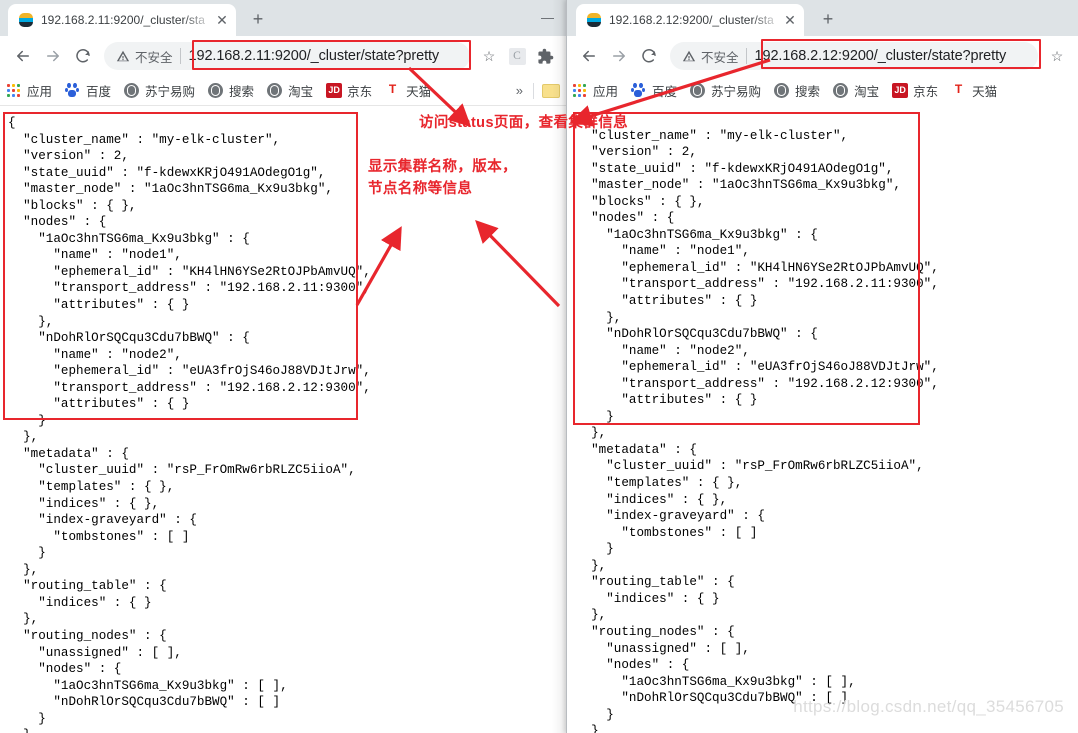  I want to click on window-divider, so click(566, 366).